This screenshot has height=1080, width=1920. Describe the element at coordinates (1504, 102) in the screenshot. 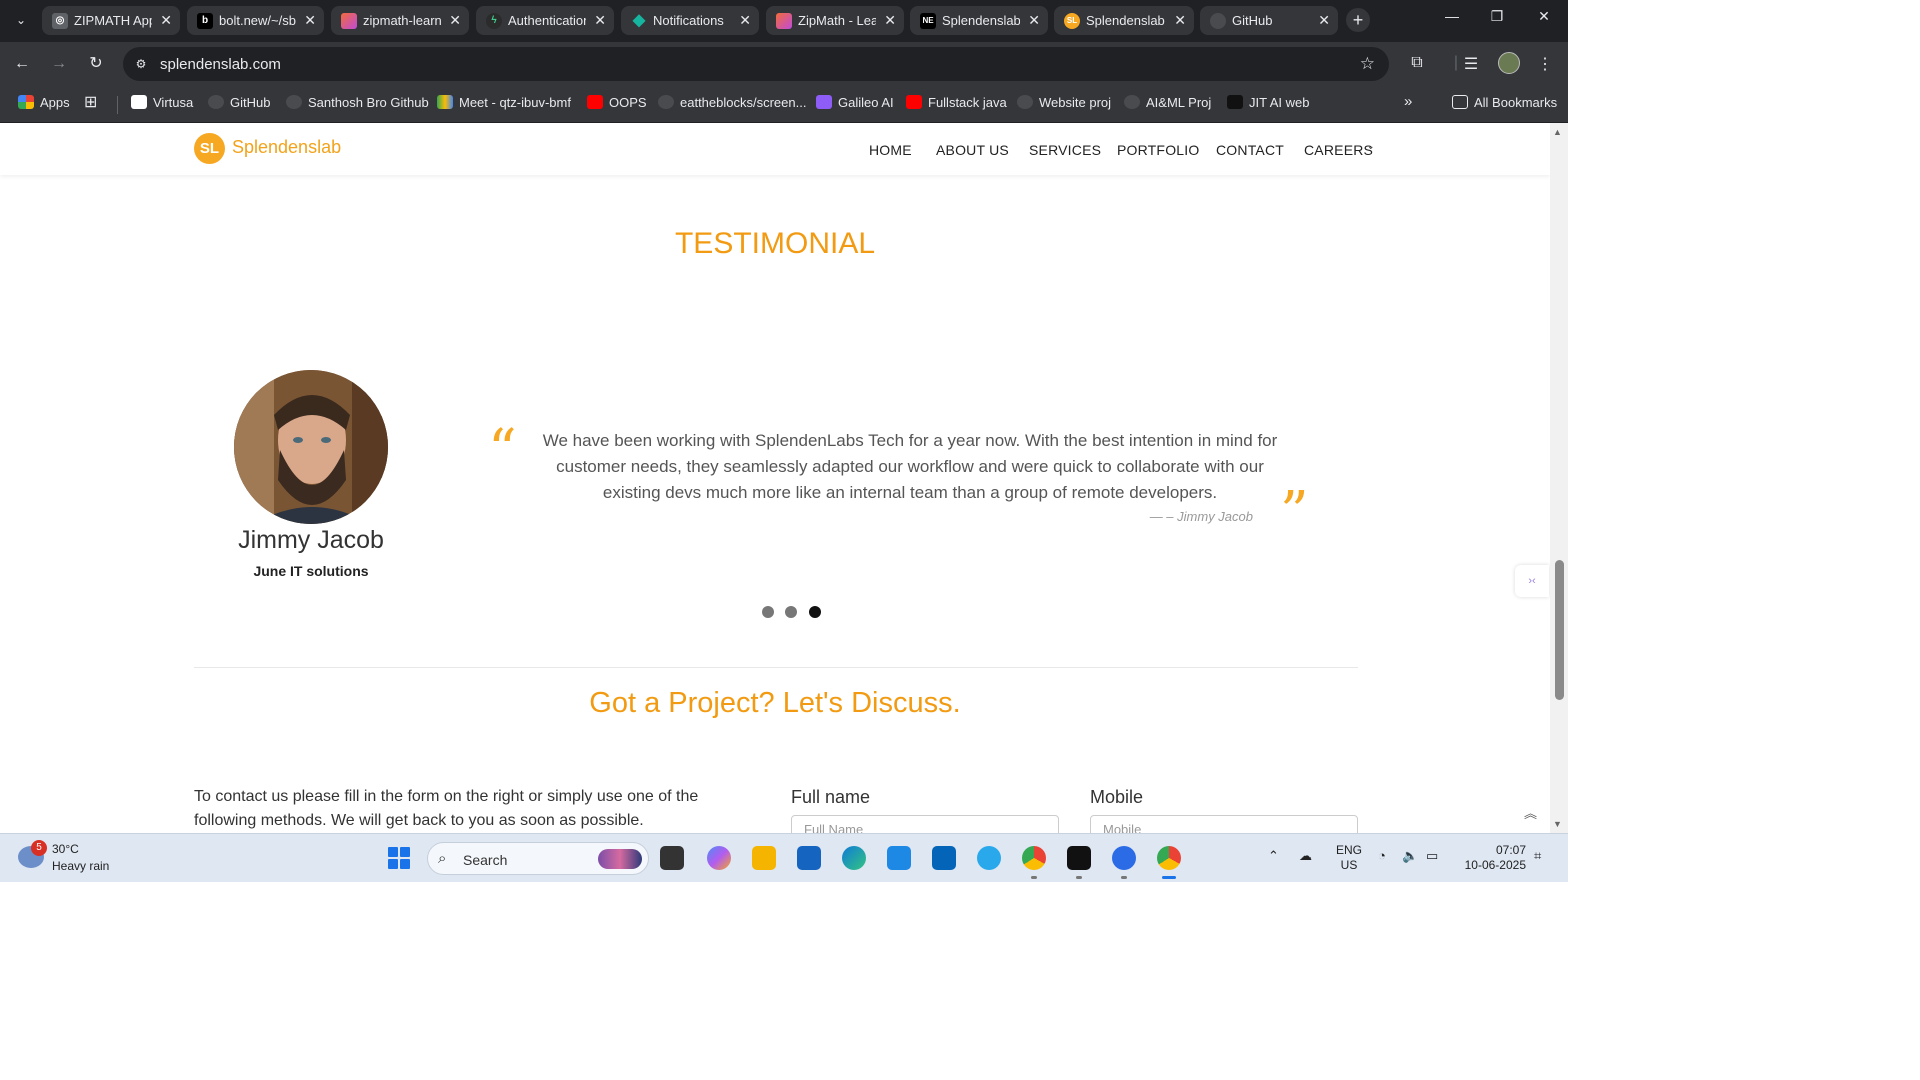

I see `all-bookmarks: All Bookmarks` at that location.